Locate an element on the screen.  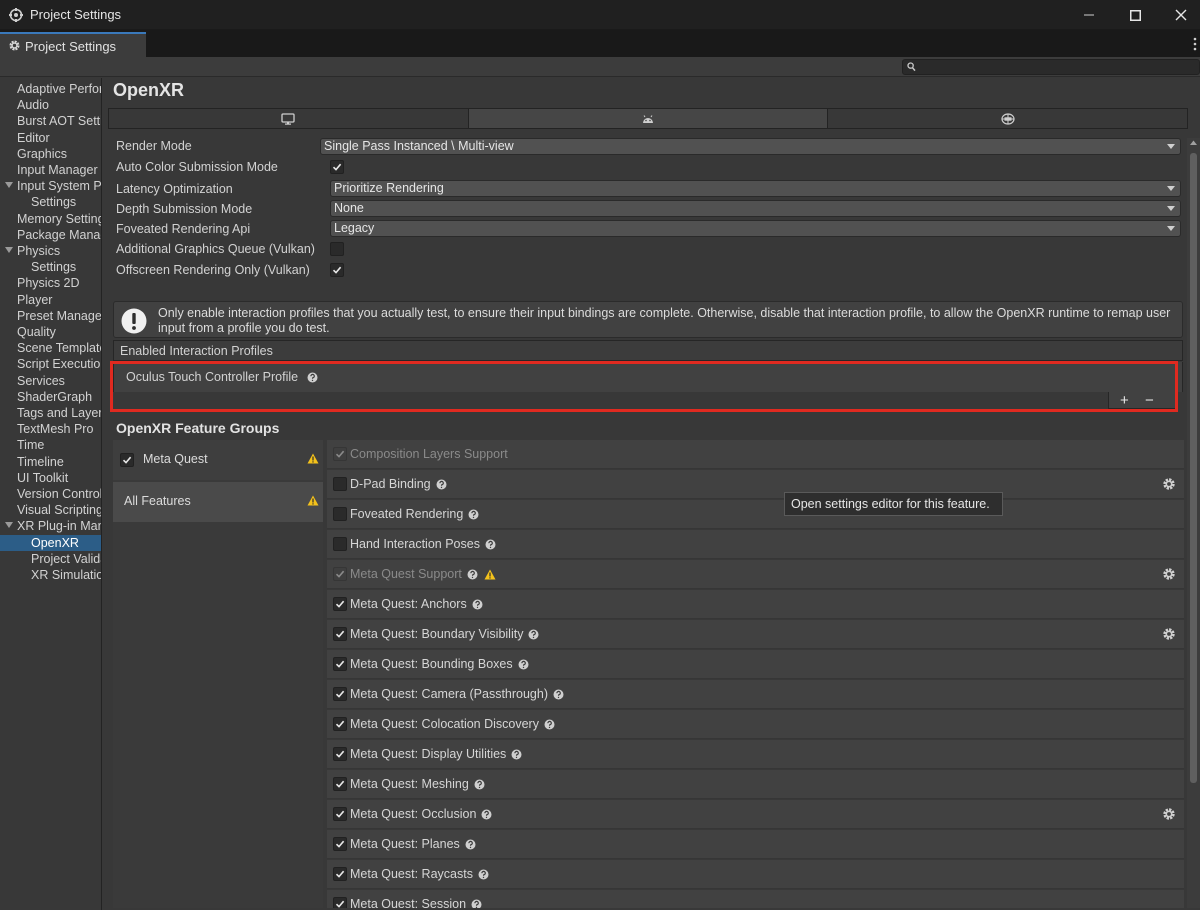
sidebar-item-xr-simulation: XR Simulation is located at coordinates (50, 575).